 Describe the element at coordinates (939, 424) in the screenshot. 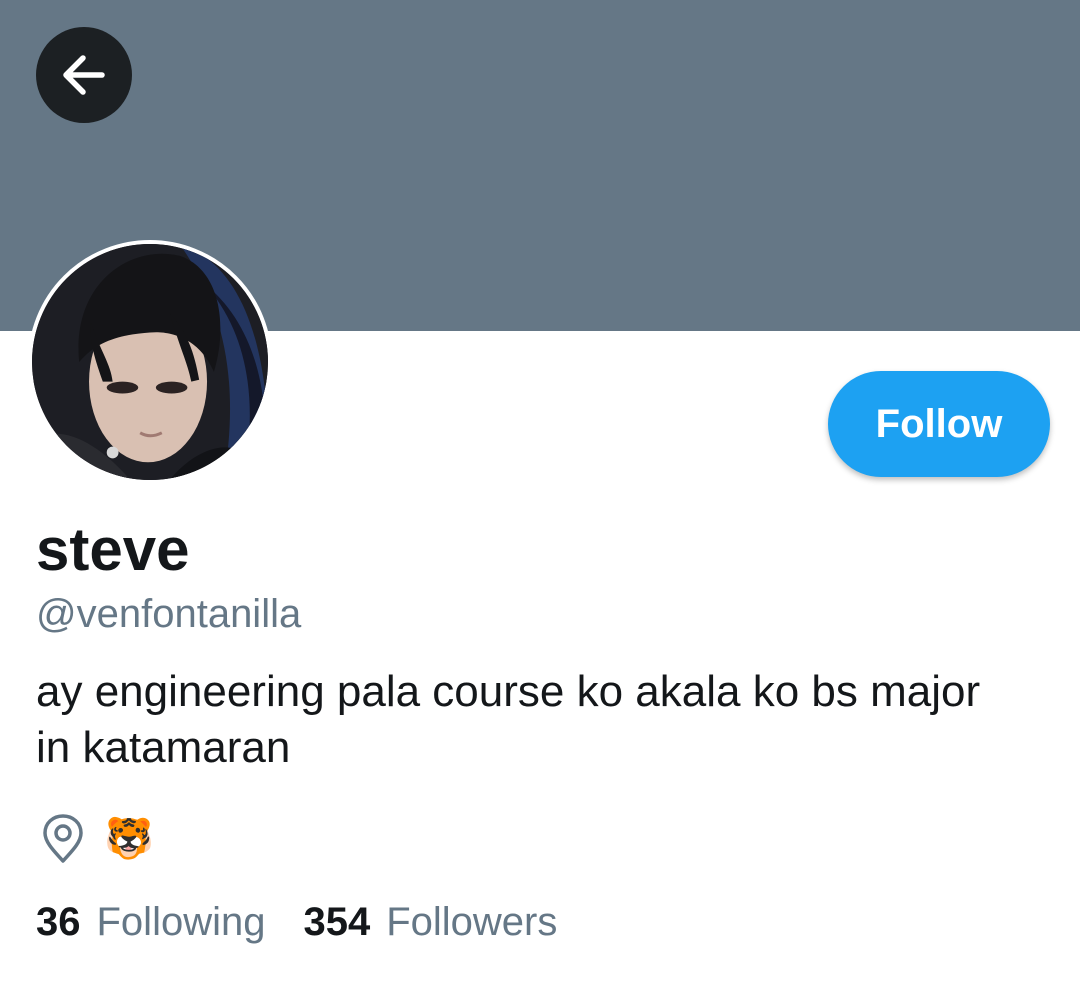

I see `follow-button: Follow` at that location.